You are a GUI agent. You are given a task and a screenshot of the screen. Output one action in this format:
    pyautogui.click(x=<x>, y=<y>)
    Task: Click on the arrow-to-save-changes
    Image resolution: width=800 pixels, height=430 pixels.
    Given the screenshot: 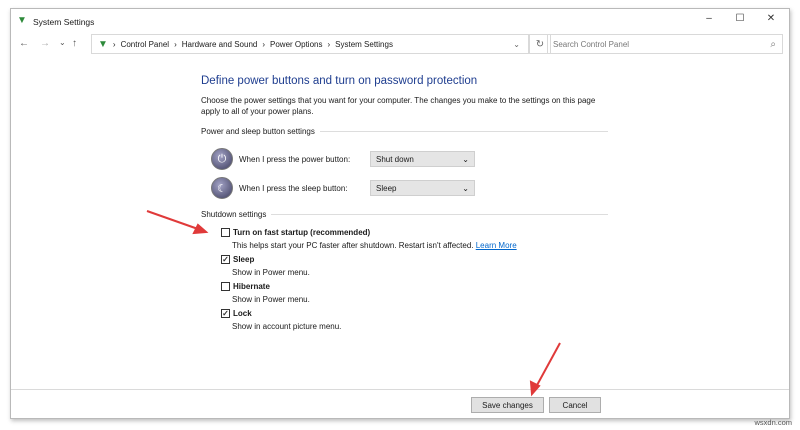 What is the action you would take?
    pyautogui.click(x=548, y=365)
    